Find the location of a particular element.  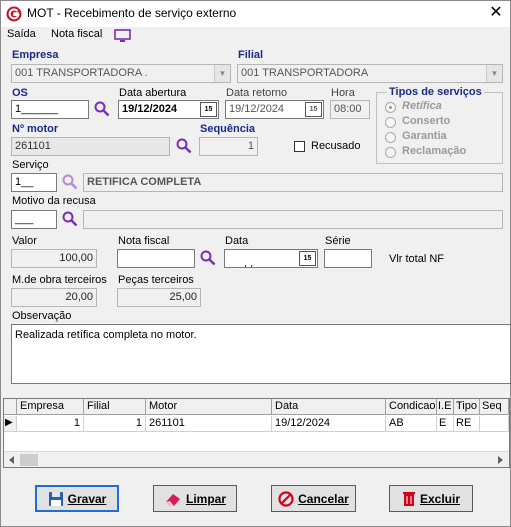

recusado-checkbox is located at coordinates (299, 146).